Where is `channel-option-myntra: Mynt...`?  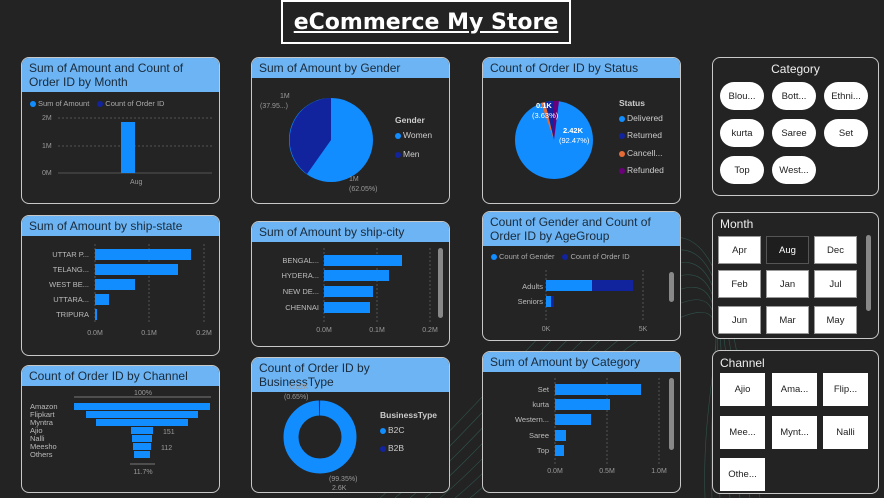 channel-option-myntra: Mynt... is located at coordinates (794, 432).